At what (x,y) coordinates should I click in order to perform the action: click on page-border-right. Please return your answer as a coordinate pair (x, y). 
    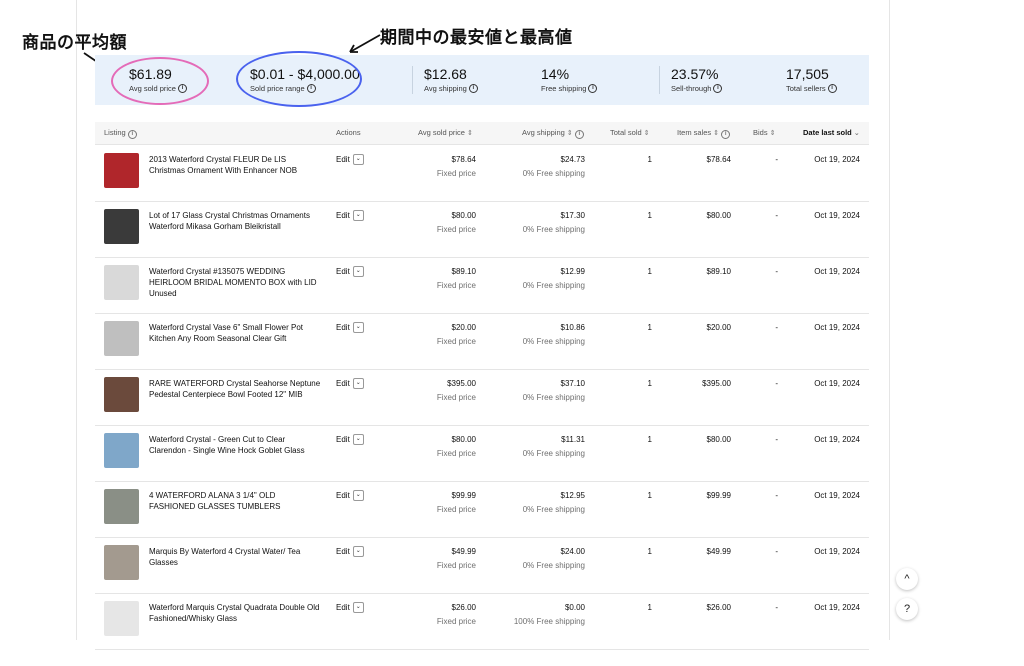
    Looking at the image, I should click on (889, 320).